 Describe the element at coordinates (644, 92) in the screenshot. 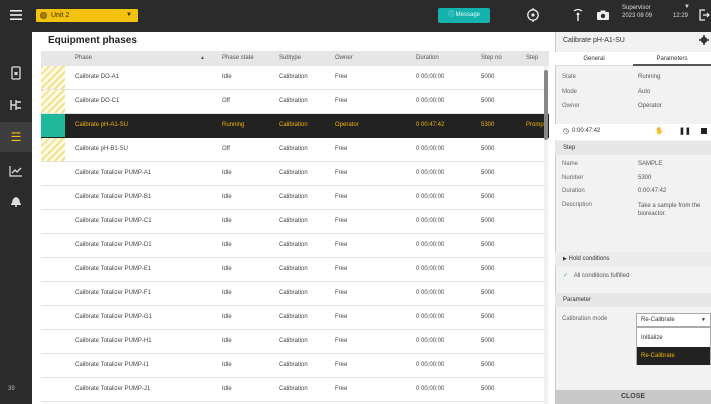

I see `mode-value: Auto` at that location.